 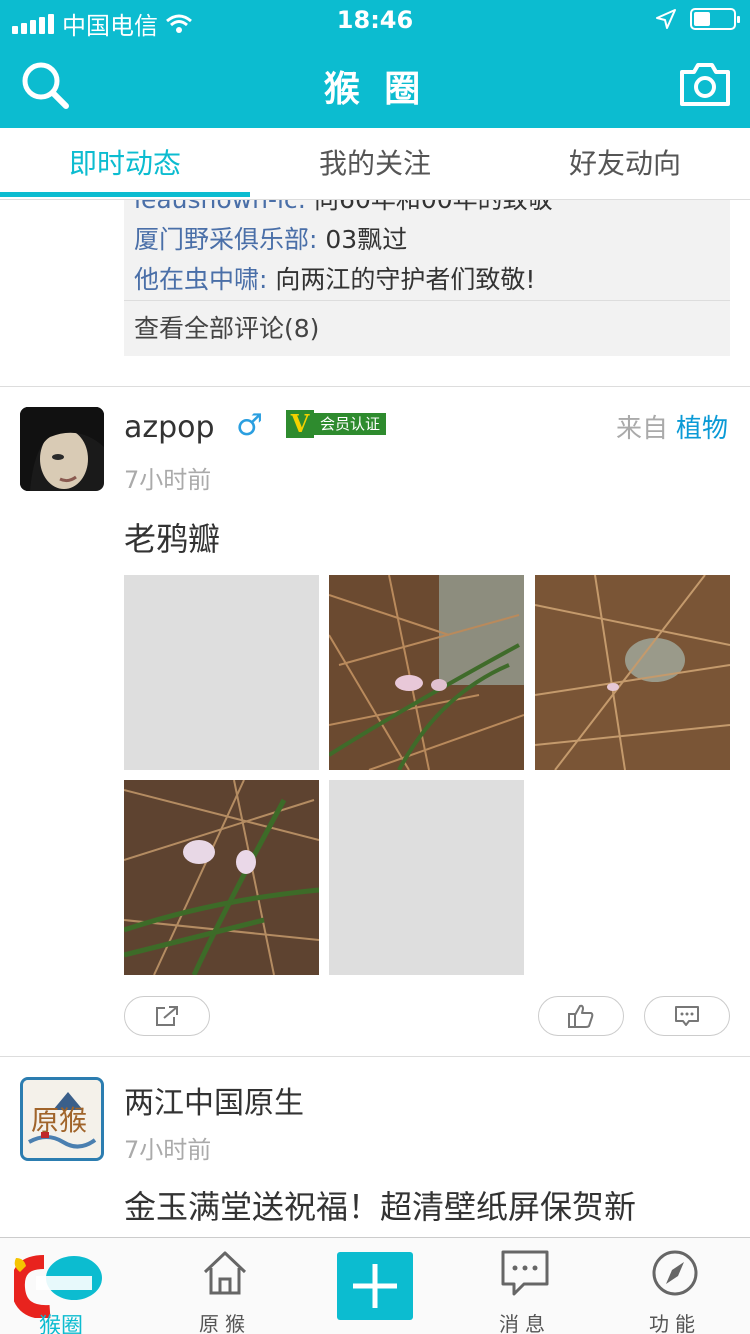 I want to click on compass-icon, so click(x=675, y=1273).